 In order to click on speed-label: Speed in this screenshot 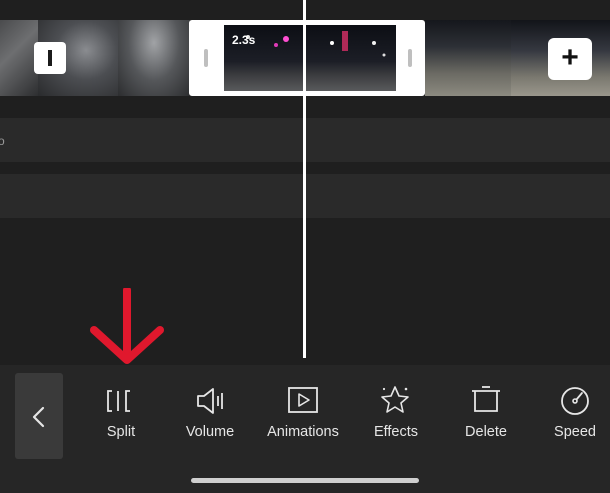, I will do `click(575, 432)`.